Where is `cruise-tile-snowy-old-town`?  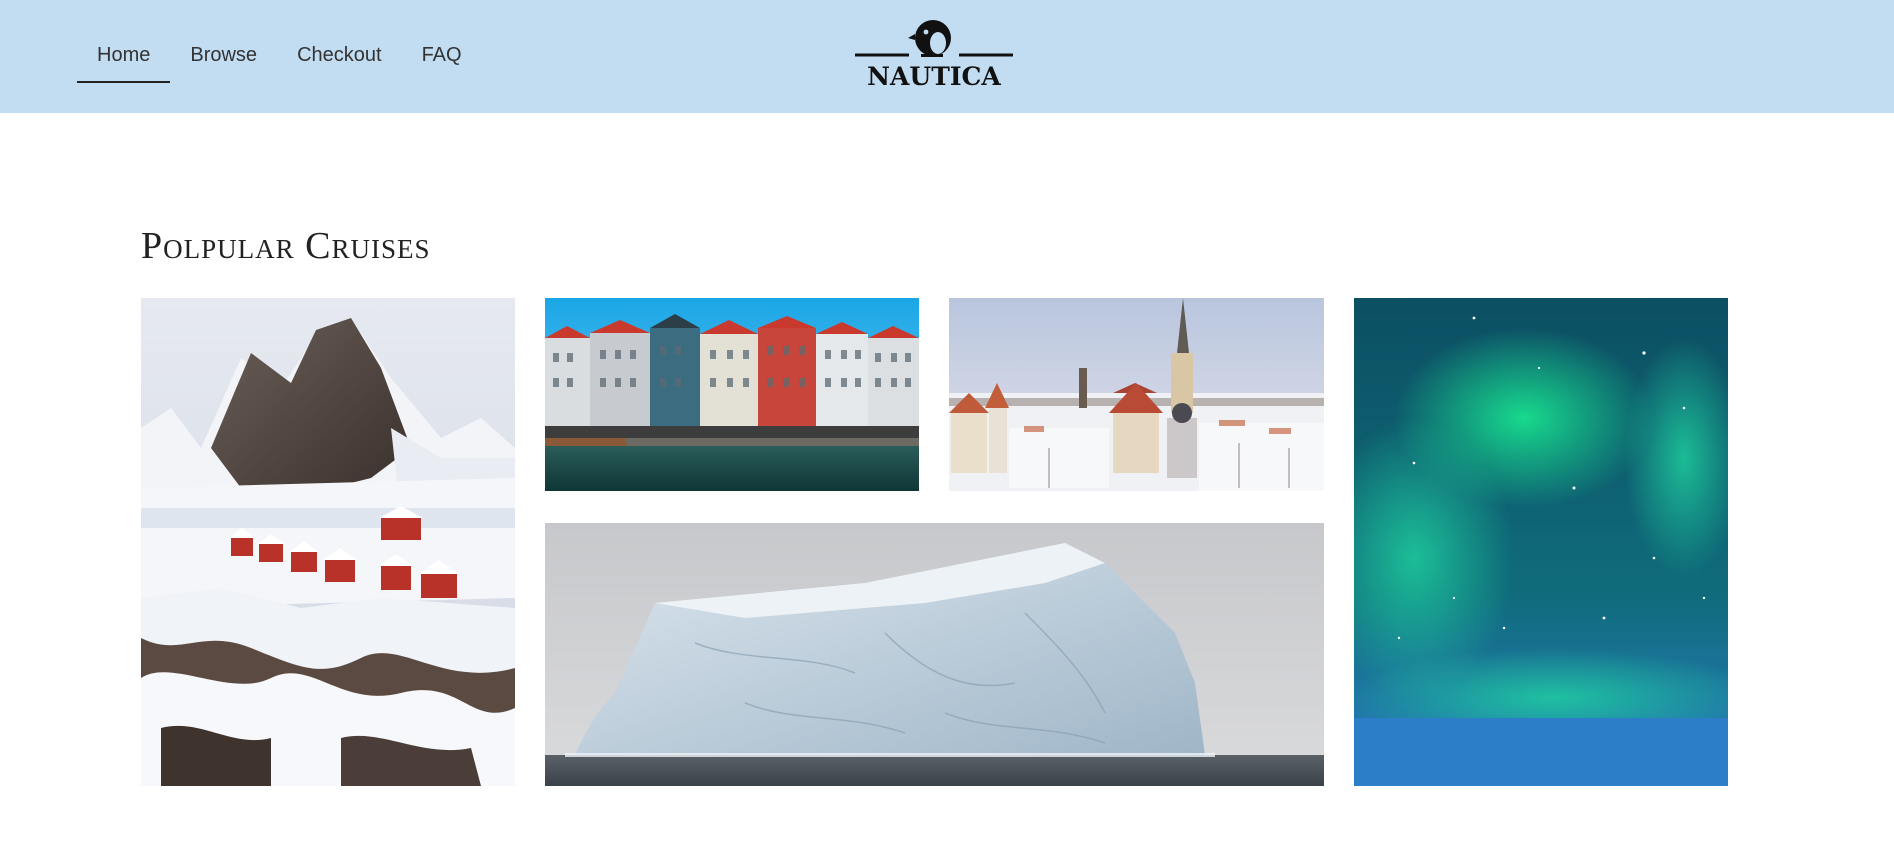
cruise-tile-snowy-old-town is located at coordinates (1136, 394).